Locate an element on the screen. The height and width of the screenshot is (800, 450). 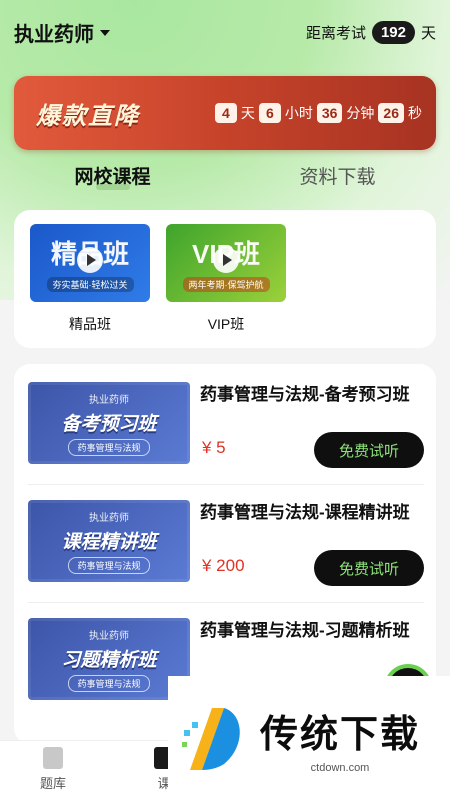
timer-minutes-unit: 分钟 is located at coordinates (360, 113).